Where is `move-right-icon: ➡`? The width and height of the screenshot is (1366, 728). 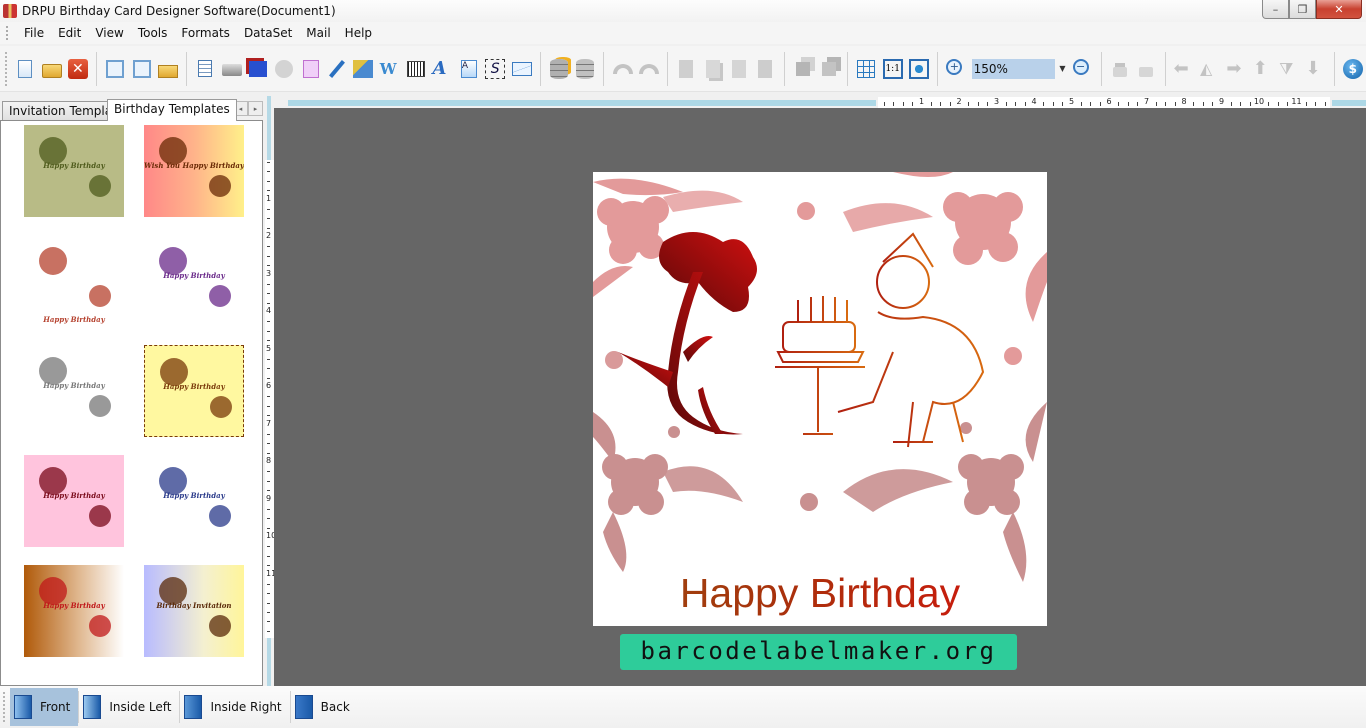
move-right-icon: ➡ is located at coordinates (1234, 68).